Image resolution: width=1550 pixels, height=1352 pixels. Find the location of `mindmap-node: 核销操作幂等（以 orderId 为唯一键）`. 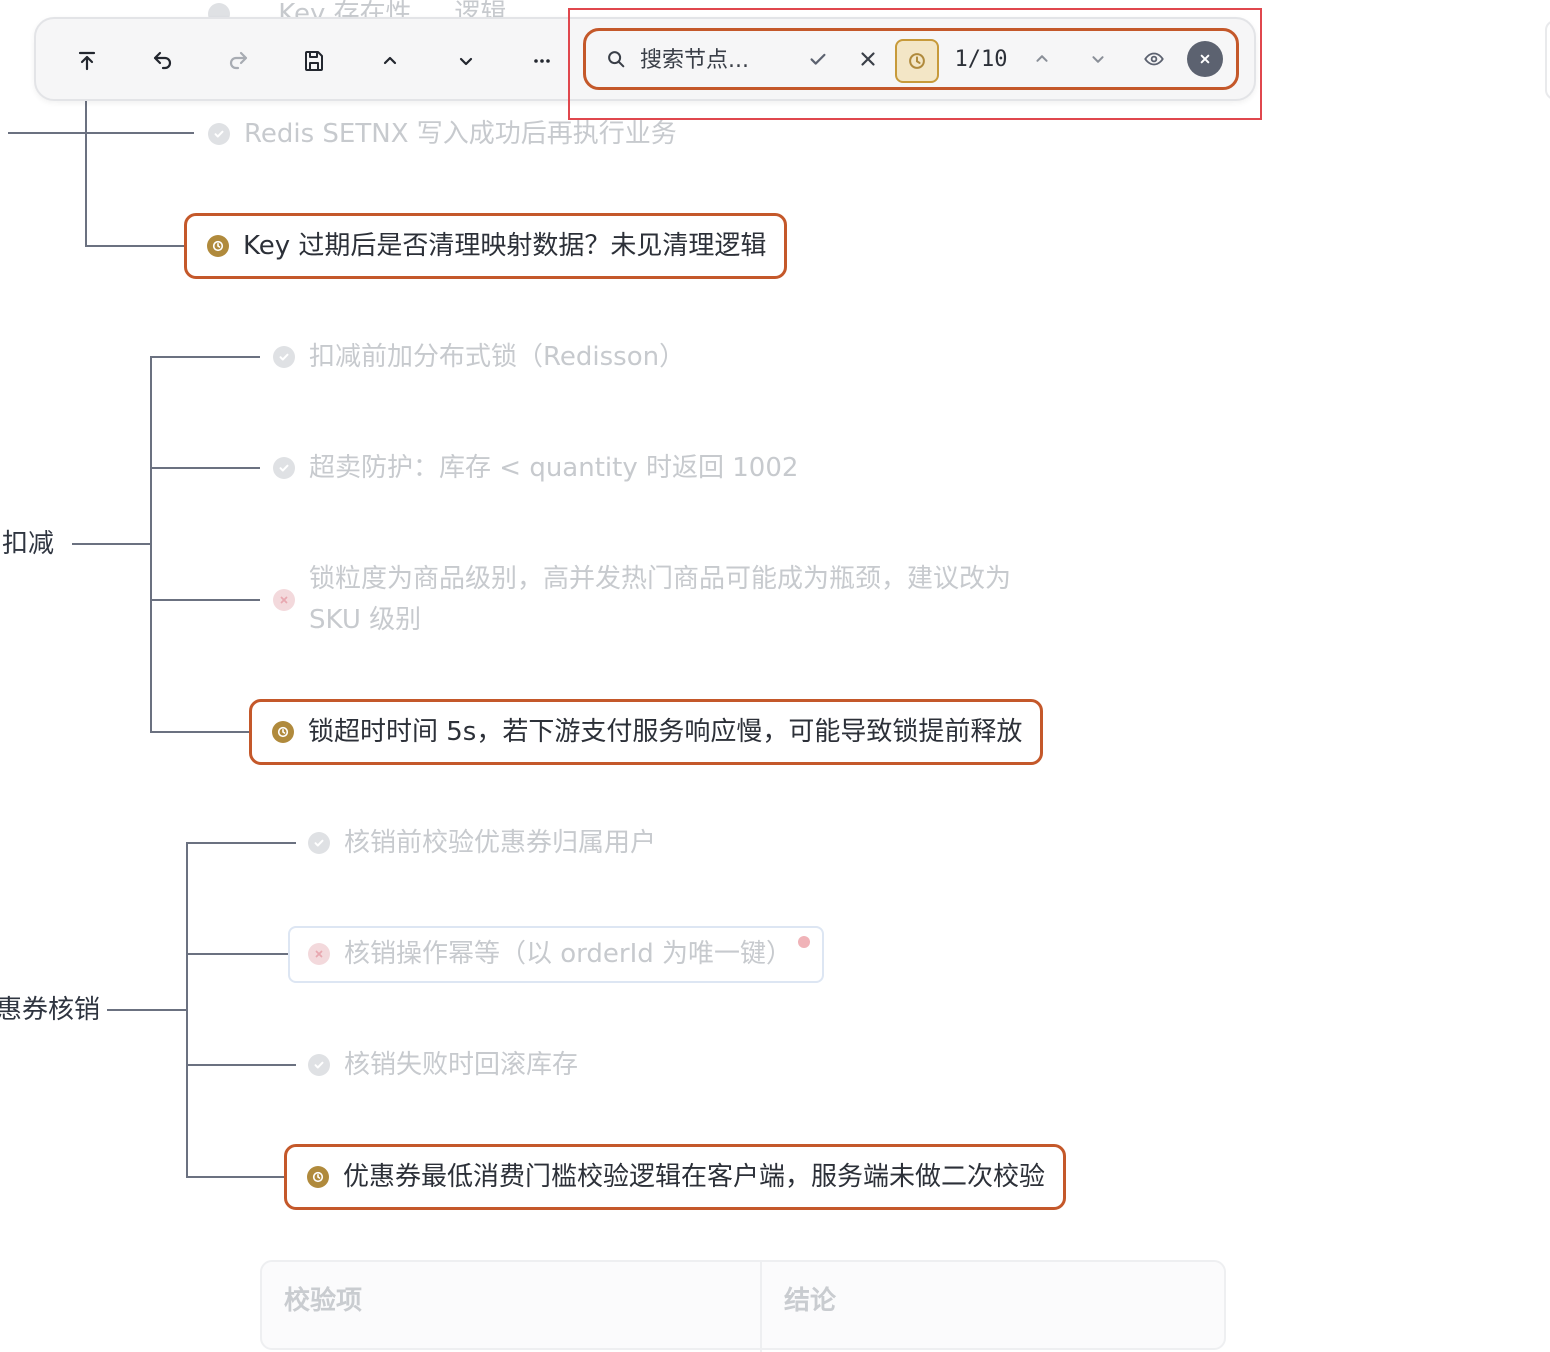

mindmap-node: 核销操作幂等（以 orderId 为唯一键） is located at coordinates (550, 954).